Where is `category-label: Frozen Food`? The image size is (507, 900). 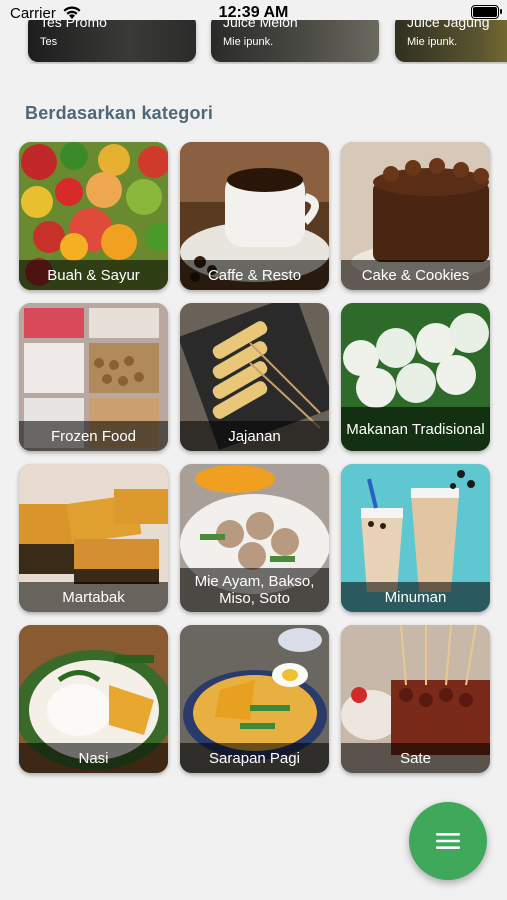 category-label: Frozen Food is located at coordinates (93, 436).